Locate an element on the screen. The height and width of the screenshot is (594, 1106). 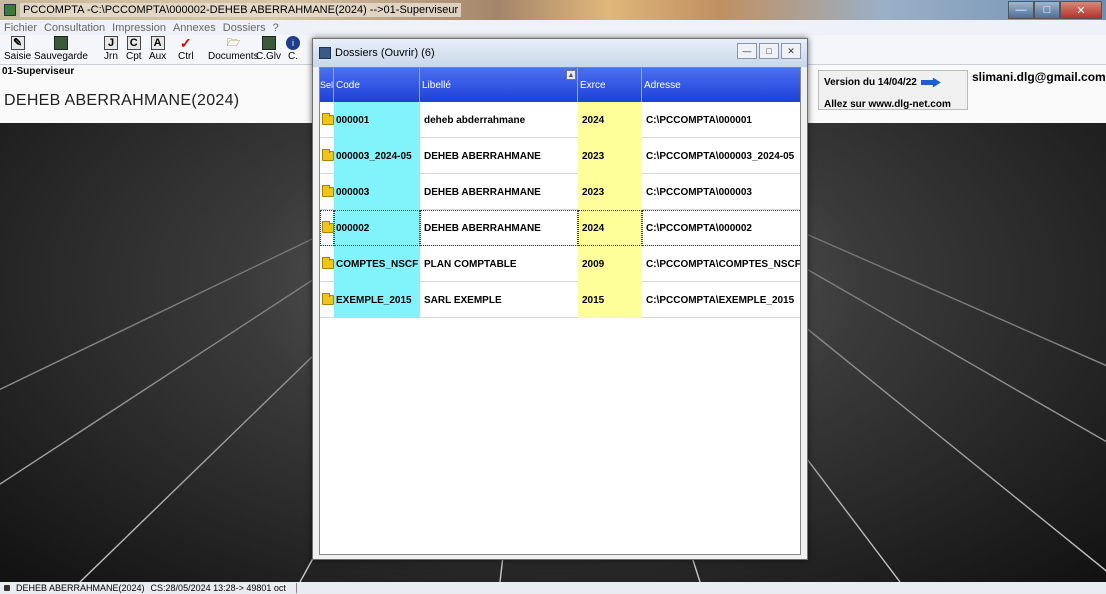
account-icon: C is located at coordinates (133, 43).